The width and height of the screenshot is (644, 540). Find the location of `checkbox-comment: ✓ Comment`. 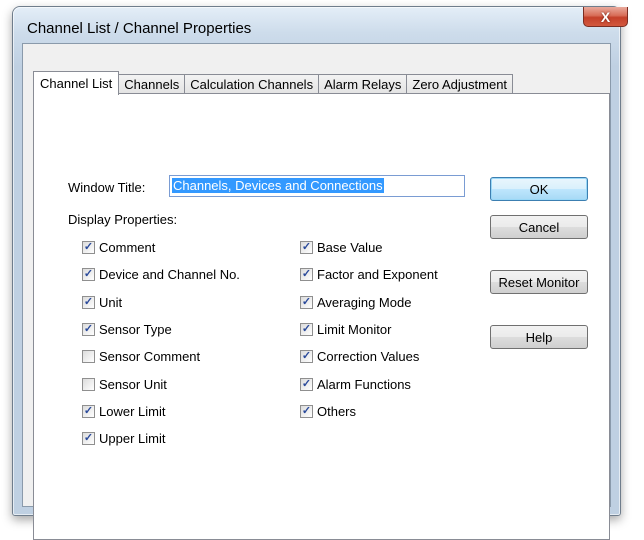

checkbox-comment: ✓ Comment is located at coordinates (118, 247).